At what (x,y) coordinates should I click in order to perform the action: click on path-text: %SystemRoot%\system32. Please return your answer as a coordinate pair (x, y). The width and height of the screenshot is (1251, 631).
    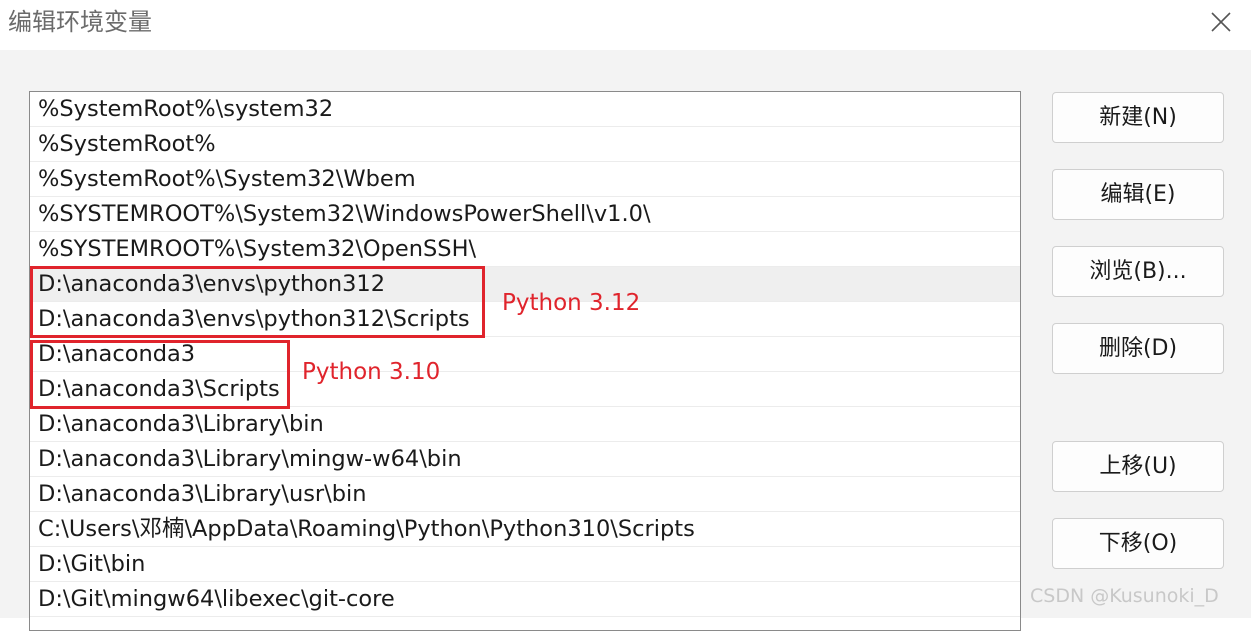
    Looking at the image, I should click on (186, 109).